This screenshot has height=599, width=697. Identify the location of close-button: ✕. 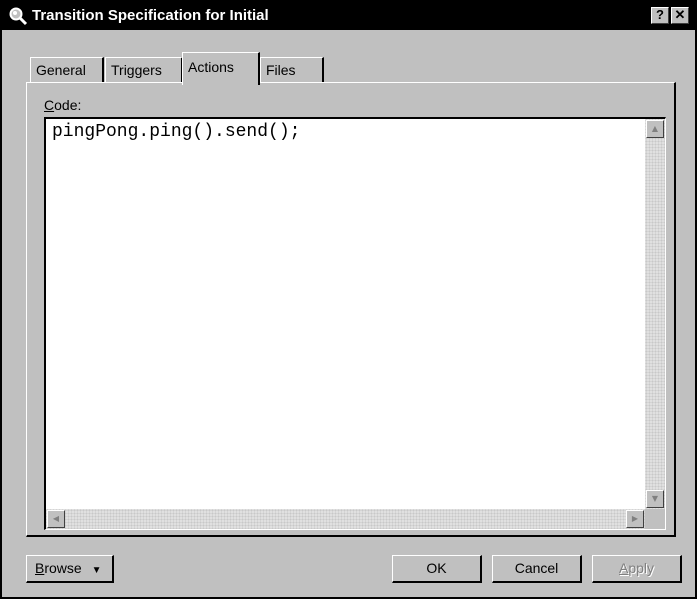
(680, 15).